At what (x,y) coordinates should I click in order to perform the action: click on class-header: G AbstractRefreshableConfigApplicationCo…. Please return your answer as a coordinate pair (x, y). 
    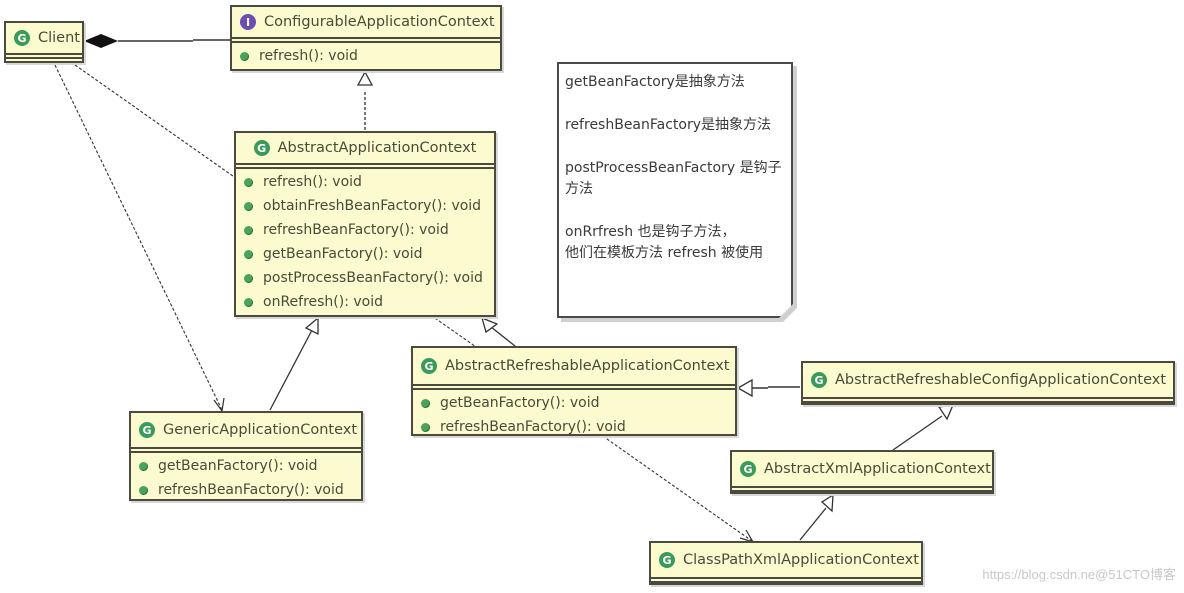
    Looking at the image, I should click on (988, 380).